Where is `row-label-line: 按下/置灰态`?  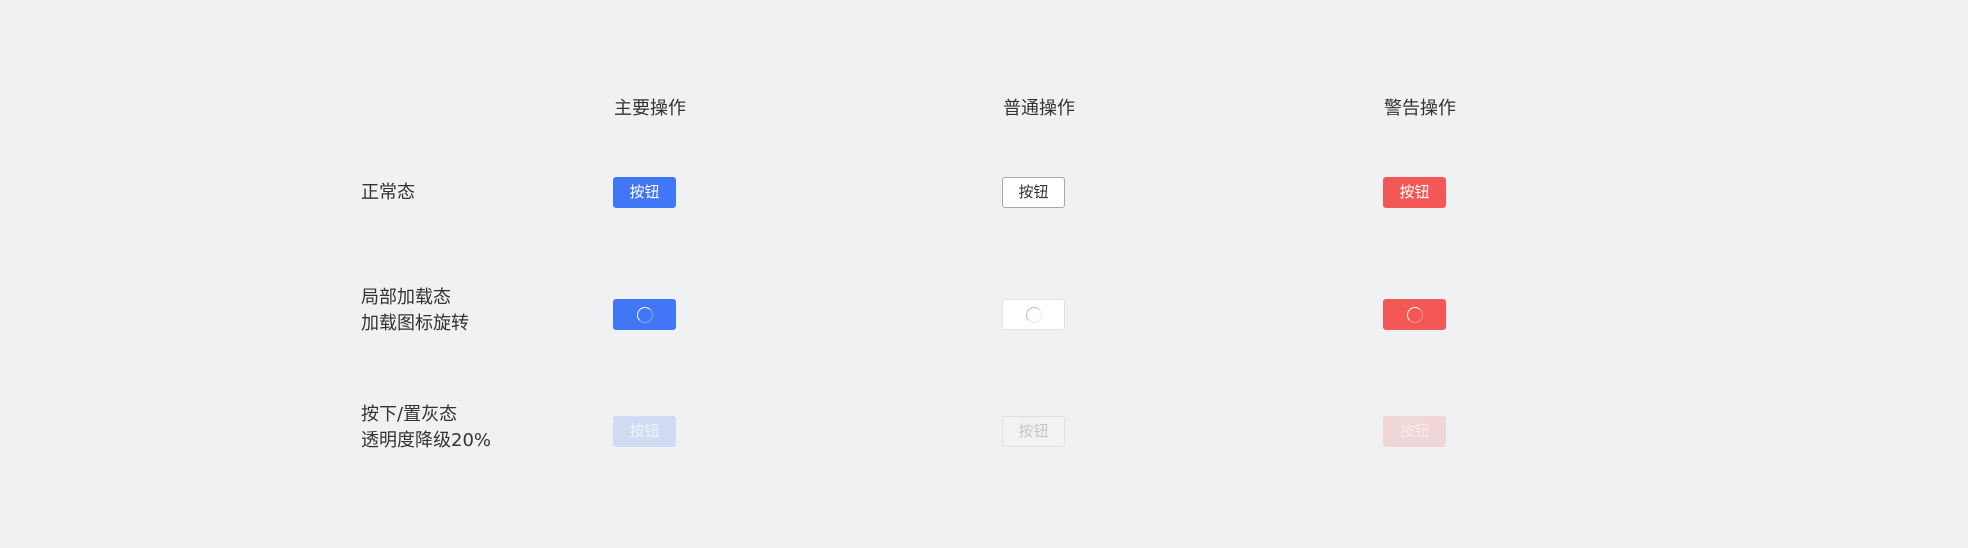
row-label-line: 按下/置灰态 is located at coordinates (409, 414).